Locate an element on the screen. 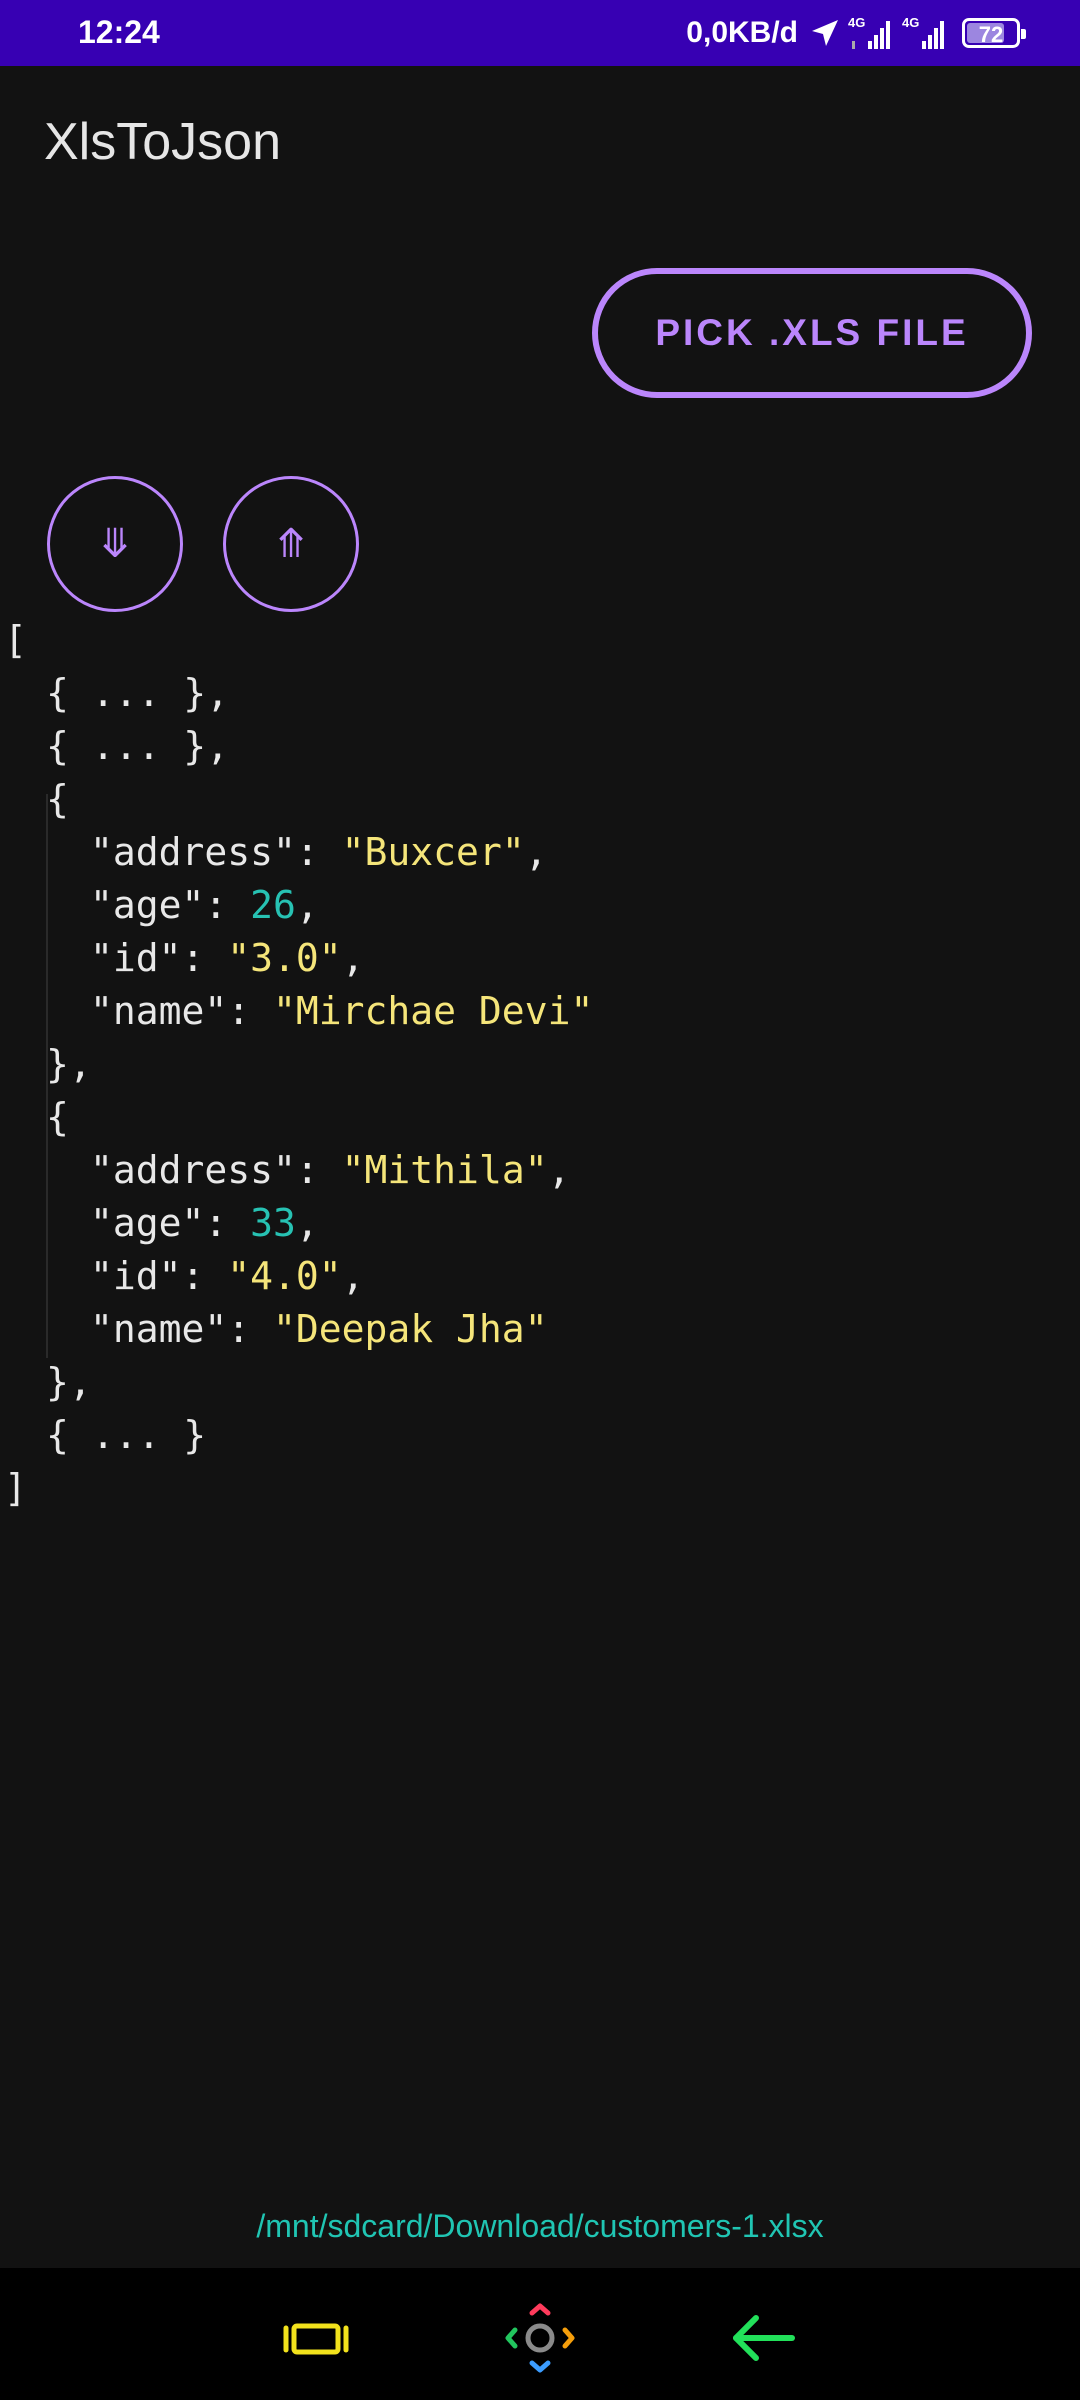 This screenshot has height=2400, width=1080. recents-button is located at coordinates (316, 2338).